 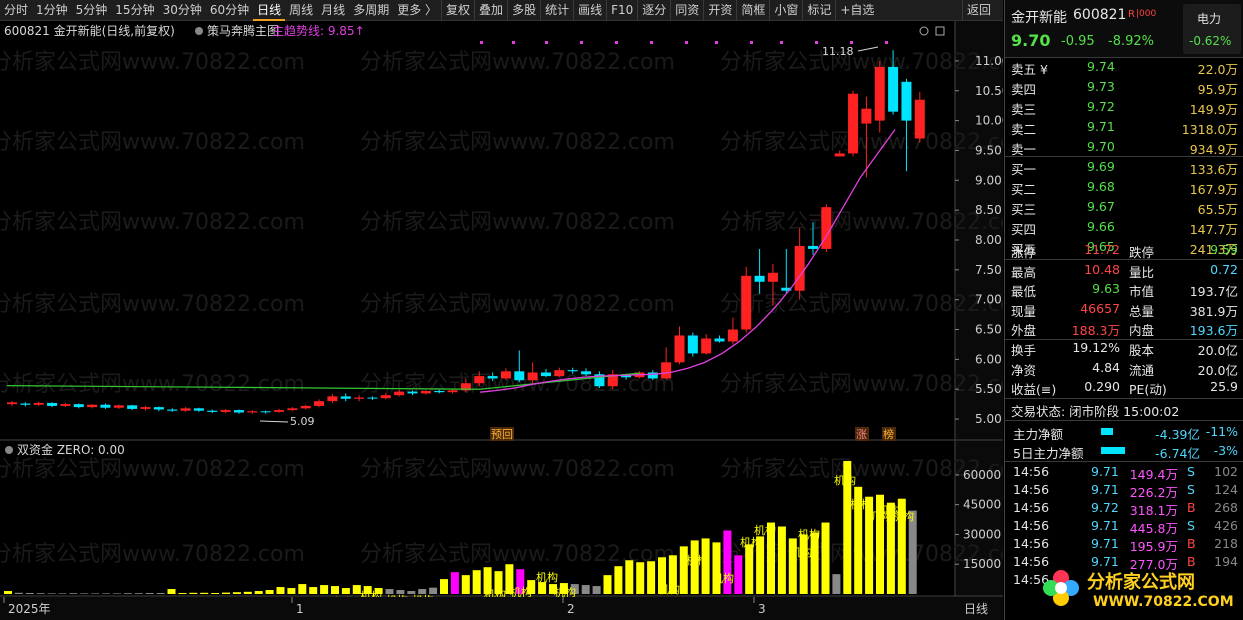 What do you see at coordinates (785, 10) in the screenshot?
I see `toolbar-button: 小窗` at bounding box center [785, 10].